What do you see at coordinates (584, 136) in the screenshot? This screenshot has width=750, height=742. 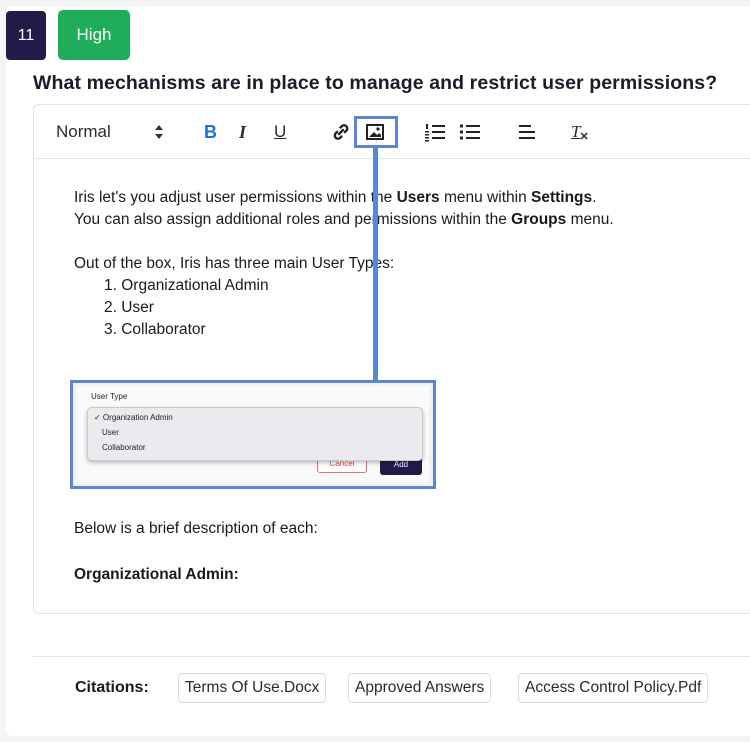 I see `clear-x-icon: ✕` at bounding box center [584, 136].